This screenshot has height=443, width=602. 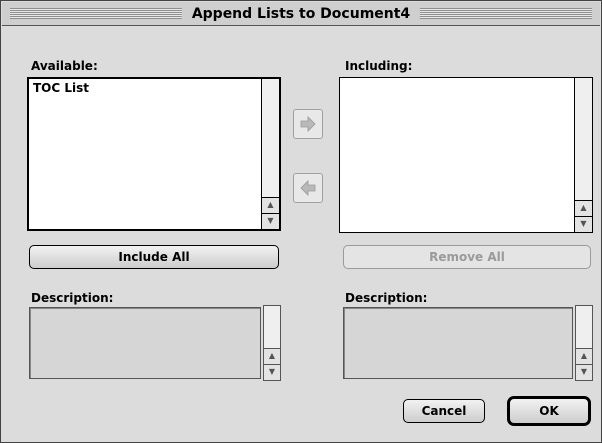 I want to click on arrow-left-icon, so click(x=308, y=188).